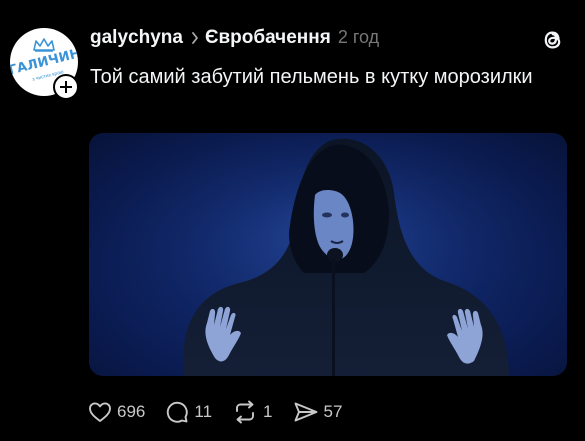 The image size is (585, 441). Describe the element at coordinates (195, 38) in the screenshot. I see `chevron-right-icon` at that location.